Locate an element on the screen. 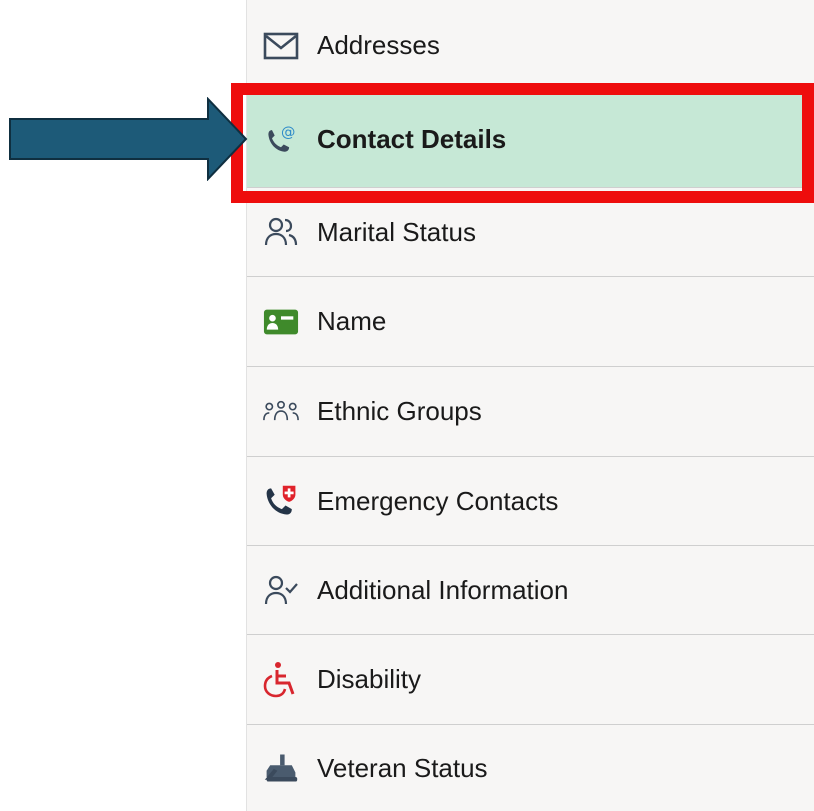 This screenshot has width=814, height=811. phone-at-icon: @ is located at coordinates (281, 140).